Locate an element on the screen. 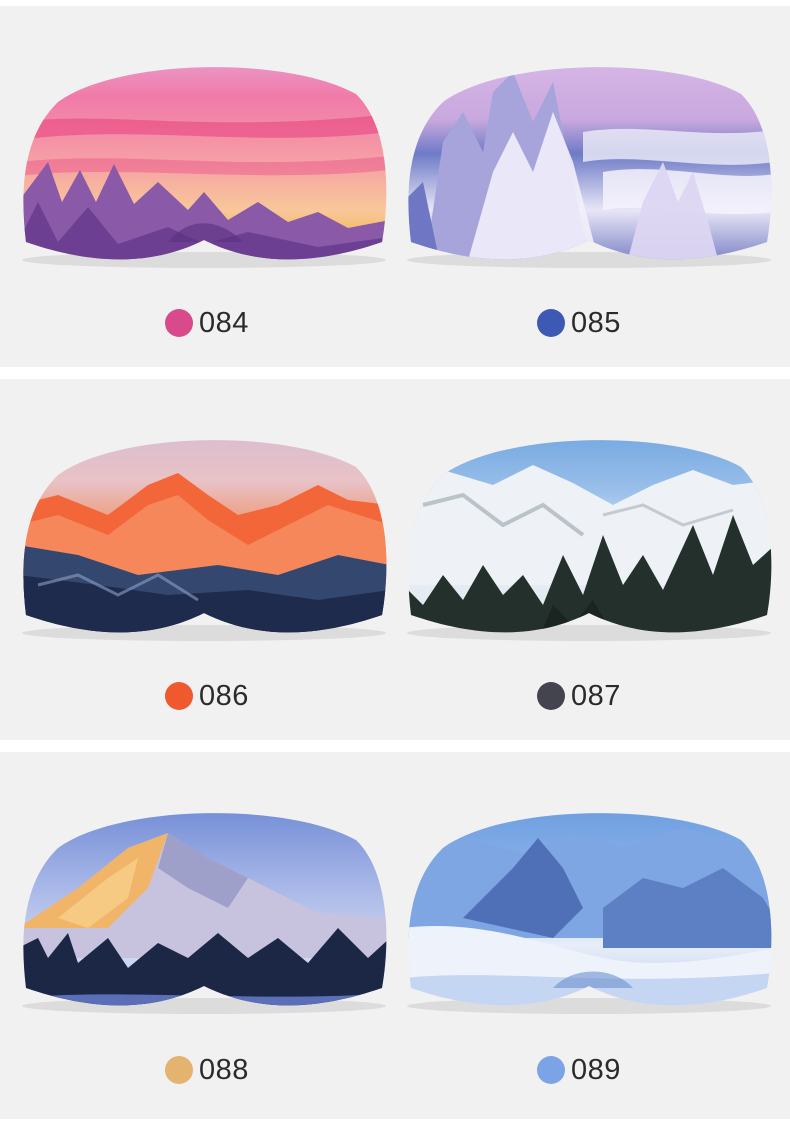 Image resolution: width=790 pixels, height=1125 pixels. goggle-cover-089-image is located at coordinates (589, 913).